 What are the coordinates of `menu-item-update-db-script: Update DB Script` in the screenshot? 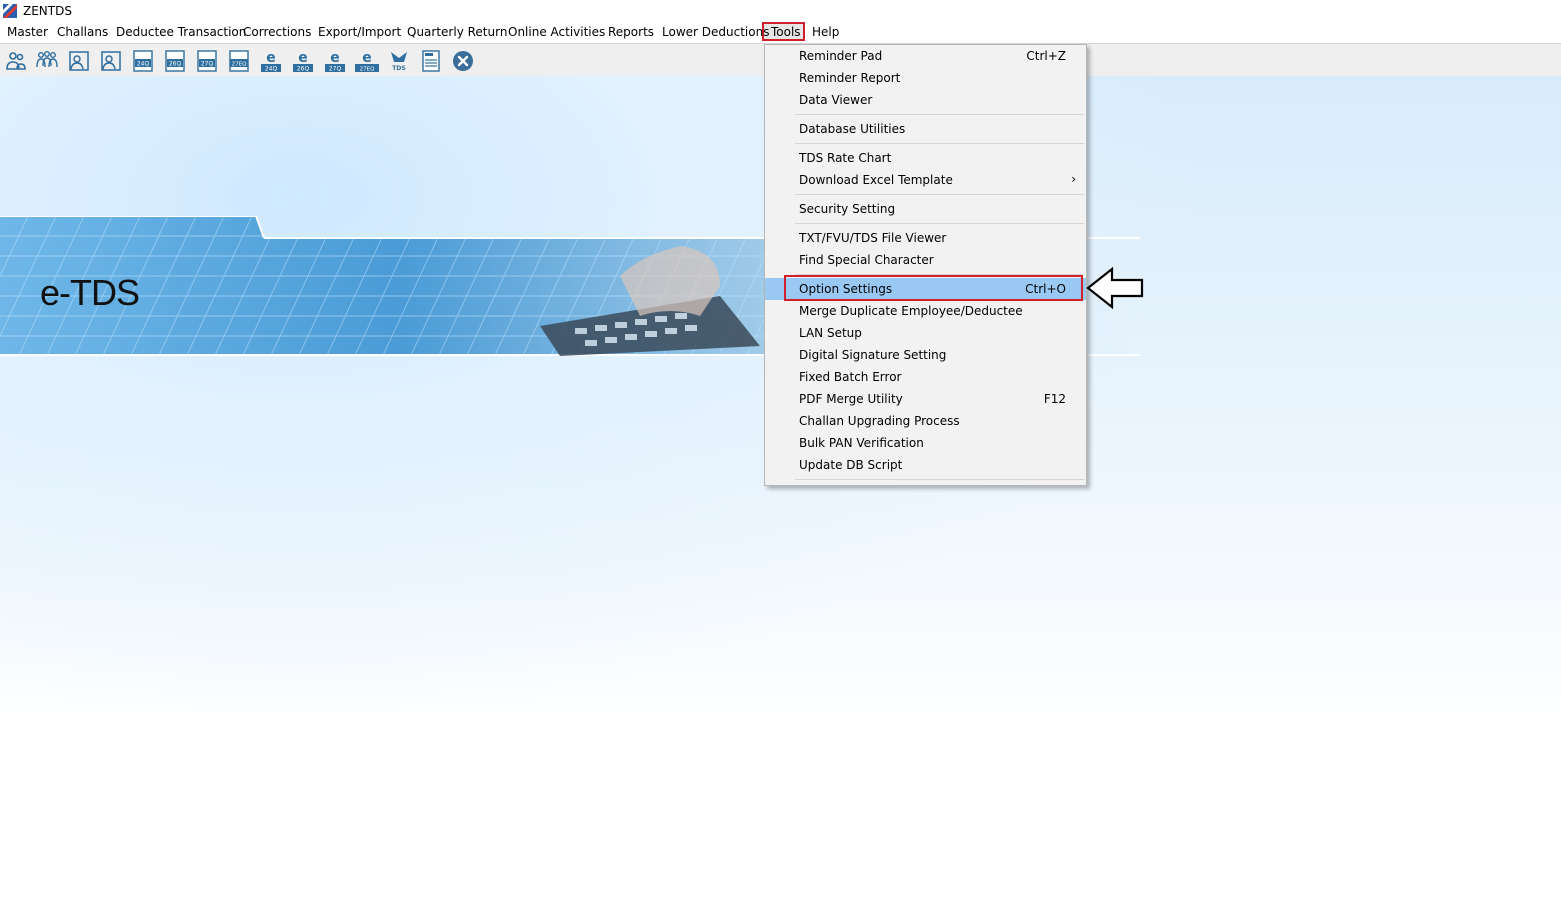 It's located at (925, 465).